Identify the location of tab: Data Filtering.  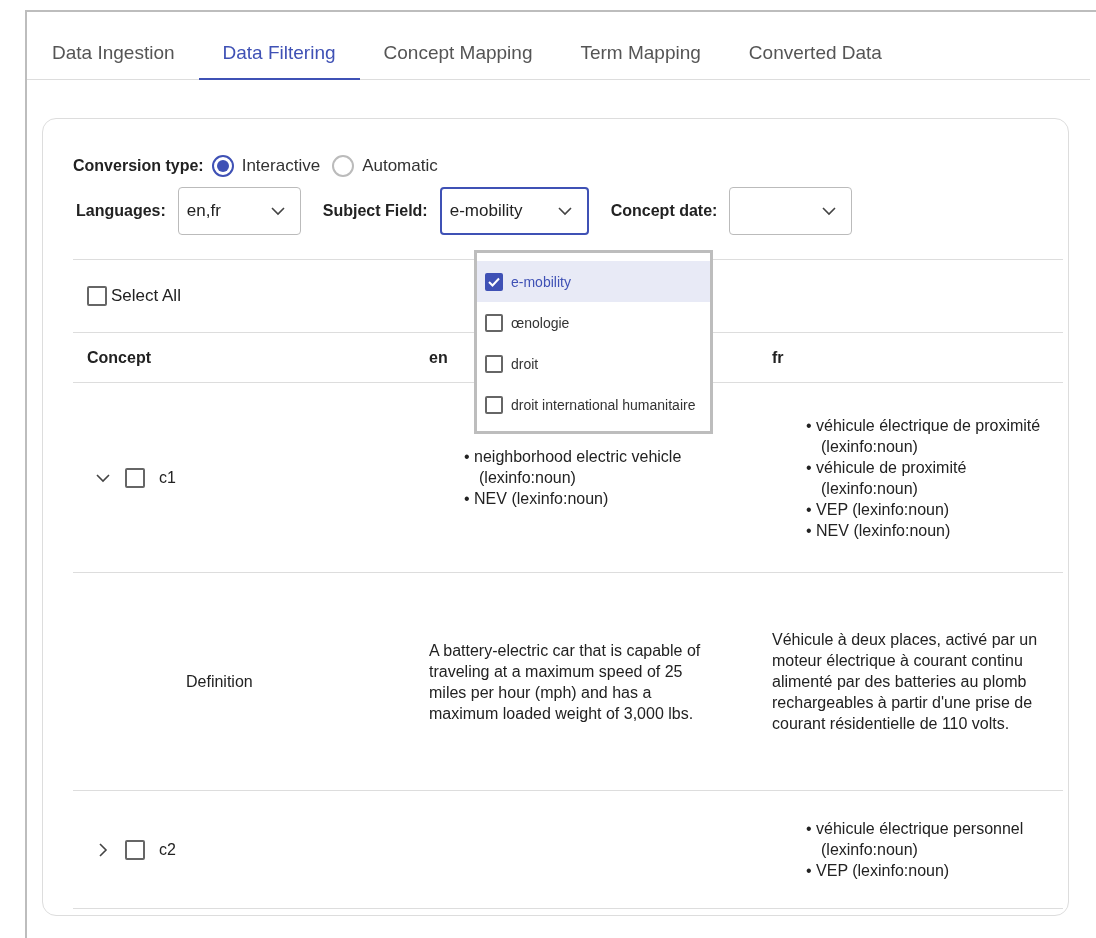
(279, 55).